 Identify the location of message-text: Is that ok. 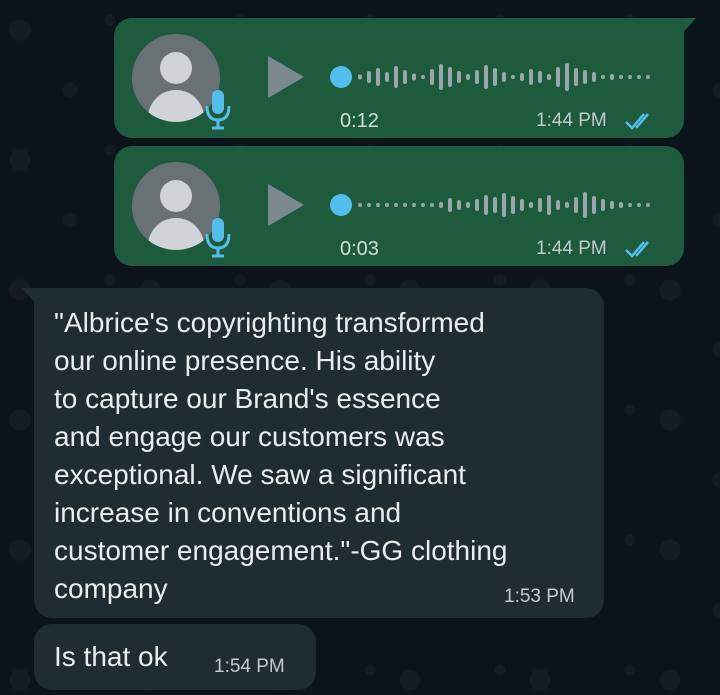
(111, 656).